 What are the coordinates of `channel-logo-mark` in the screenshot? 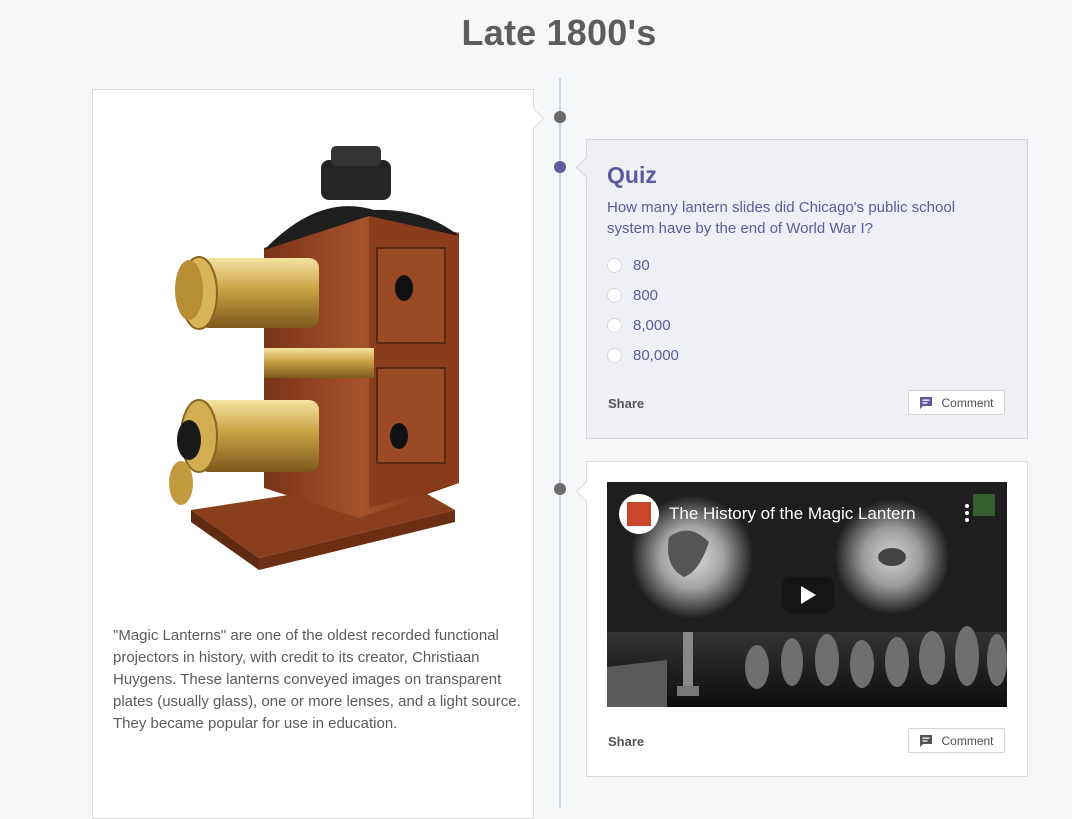 It's located at (639, 514).